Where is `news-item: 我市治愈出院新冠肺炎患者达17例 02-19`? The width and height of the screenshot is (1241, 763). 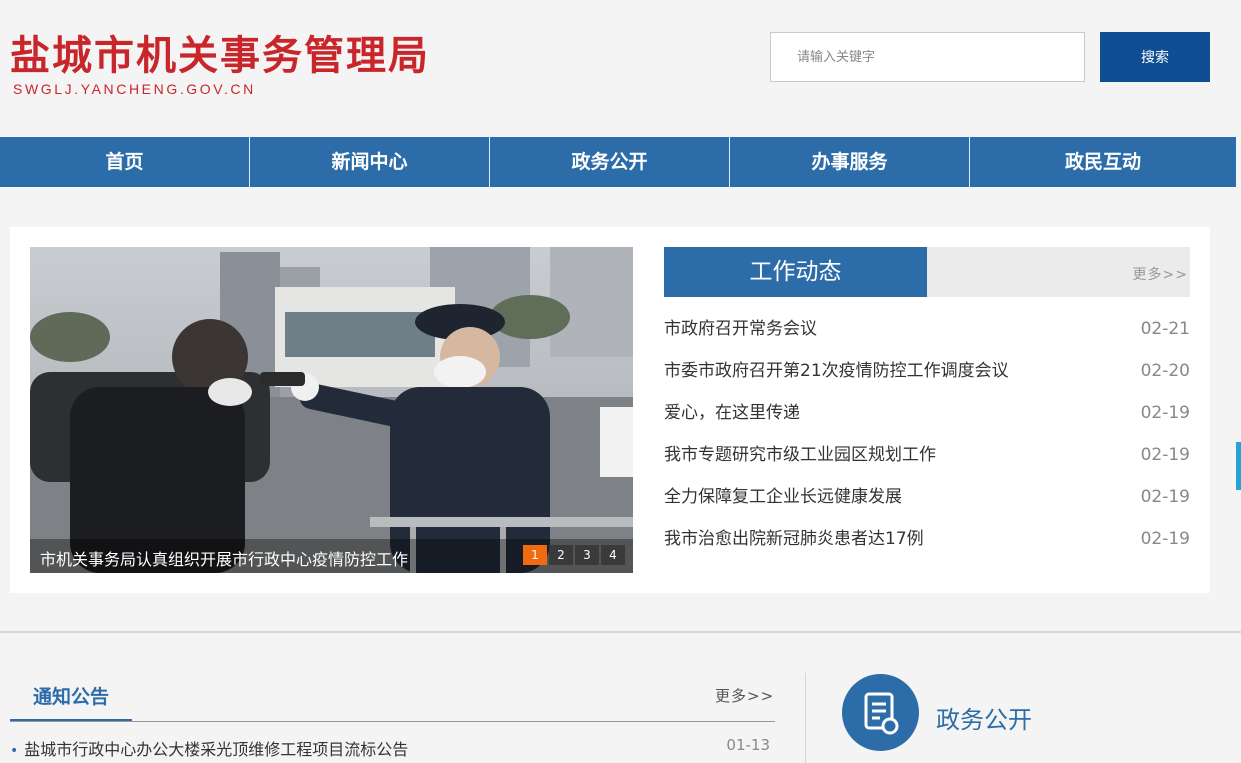 news-item: 我市治愈出院新冠肺炎患者达17例 02-19 is located at coordinates (927, 539).